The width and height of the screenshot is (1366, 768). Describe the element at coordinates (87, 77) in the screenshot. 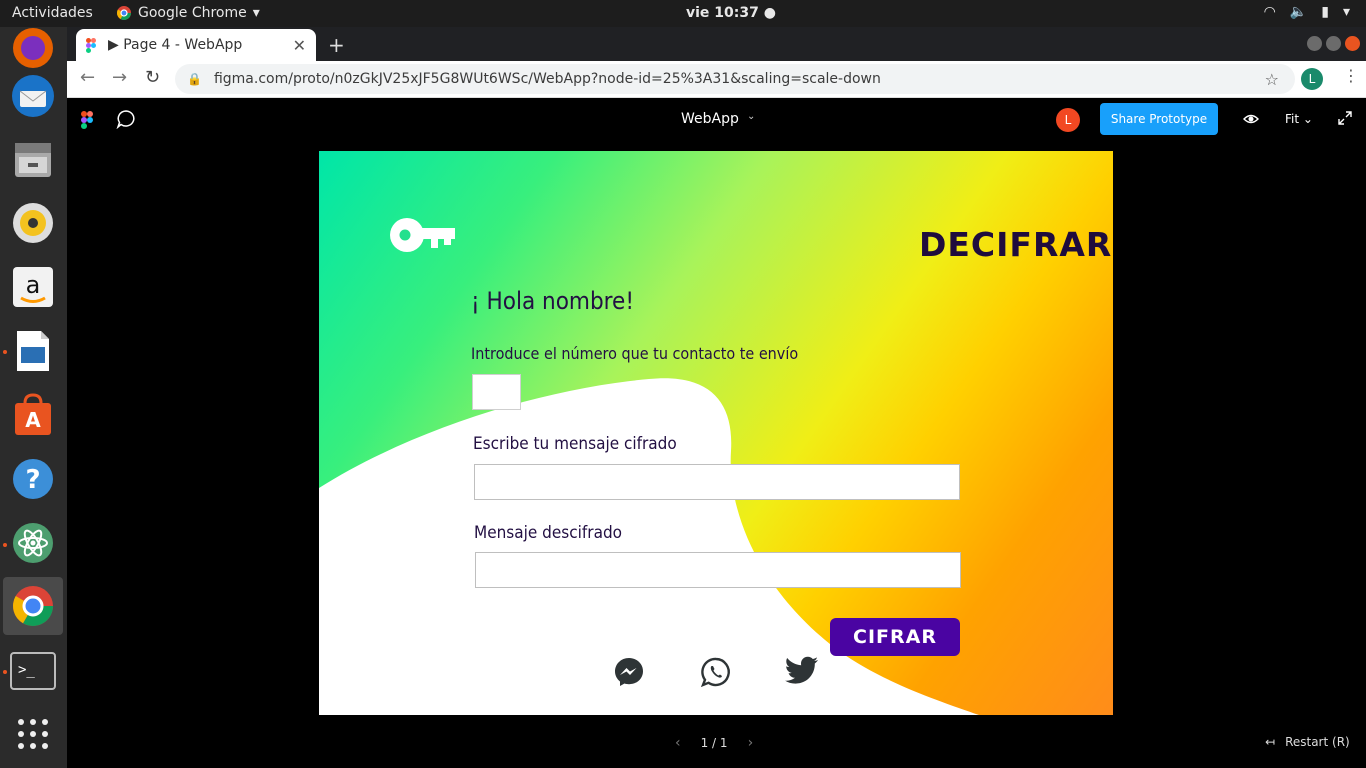

I see `back-icon: ←` at that location.